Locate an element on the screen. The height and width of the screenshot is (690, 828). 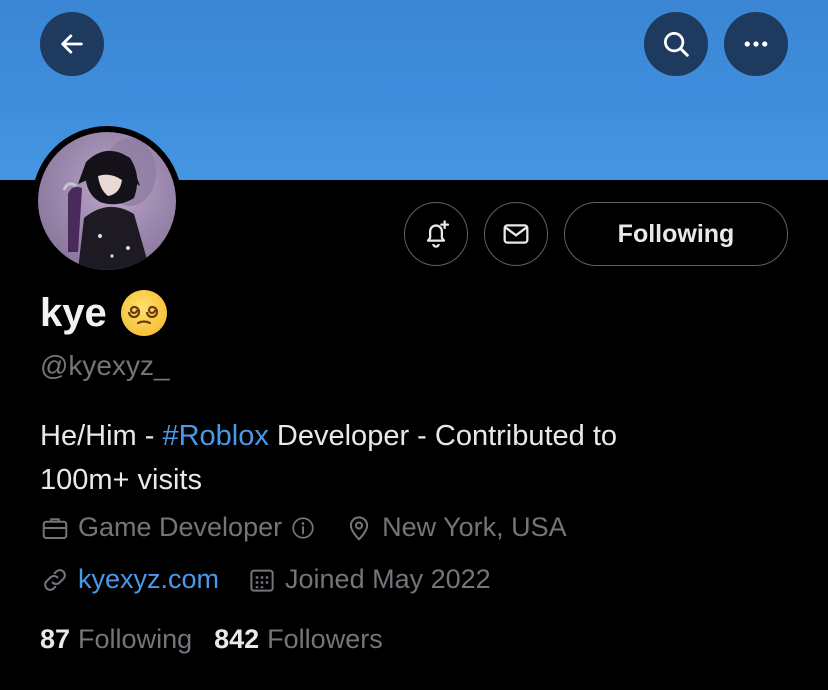
bio-hashtag-link: #Roblox is located at coordinates (215, 436).